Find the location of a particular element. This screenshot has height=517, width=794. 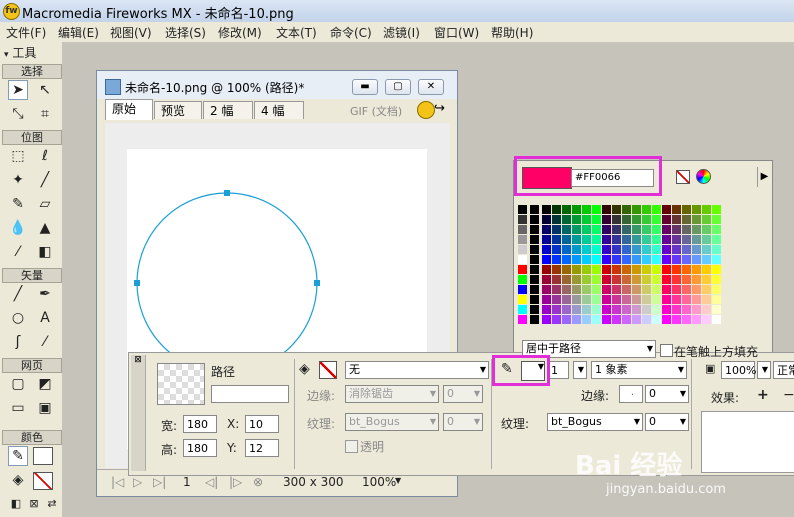

quick-export-icon is located at coordinates (426, 110).